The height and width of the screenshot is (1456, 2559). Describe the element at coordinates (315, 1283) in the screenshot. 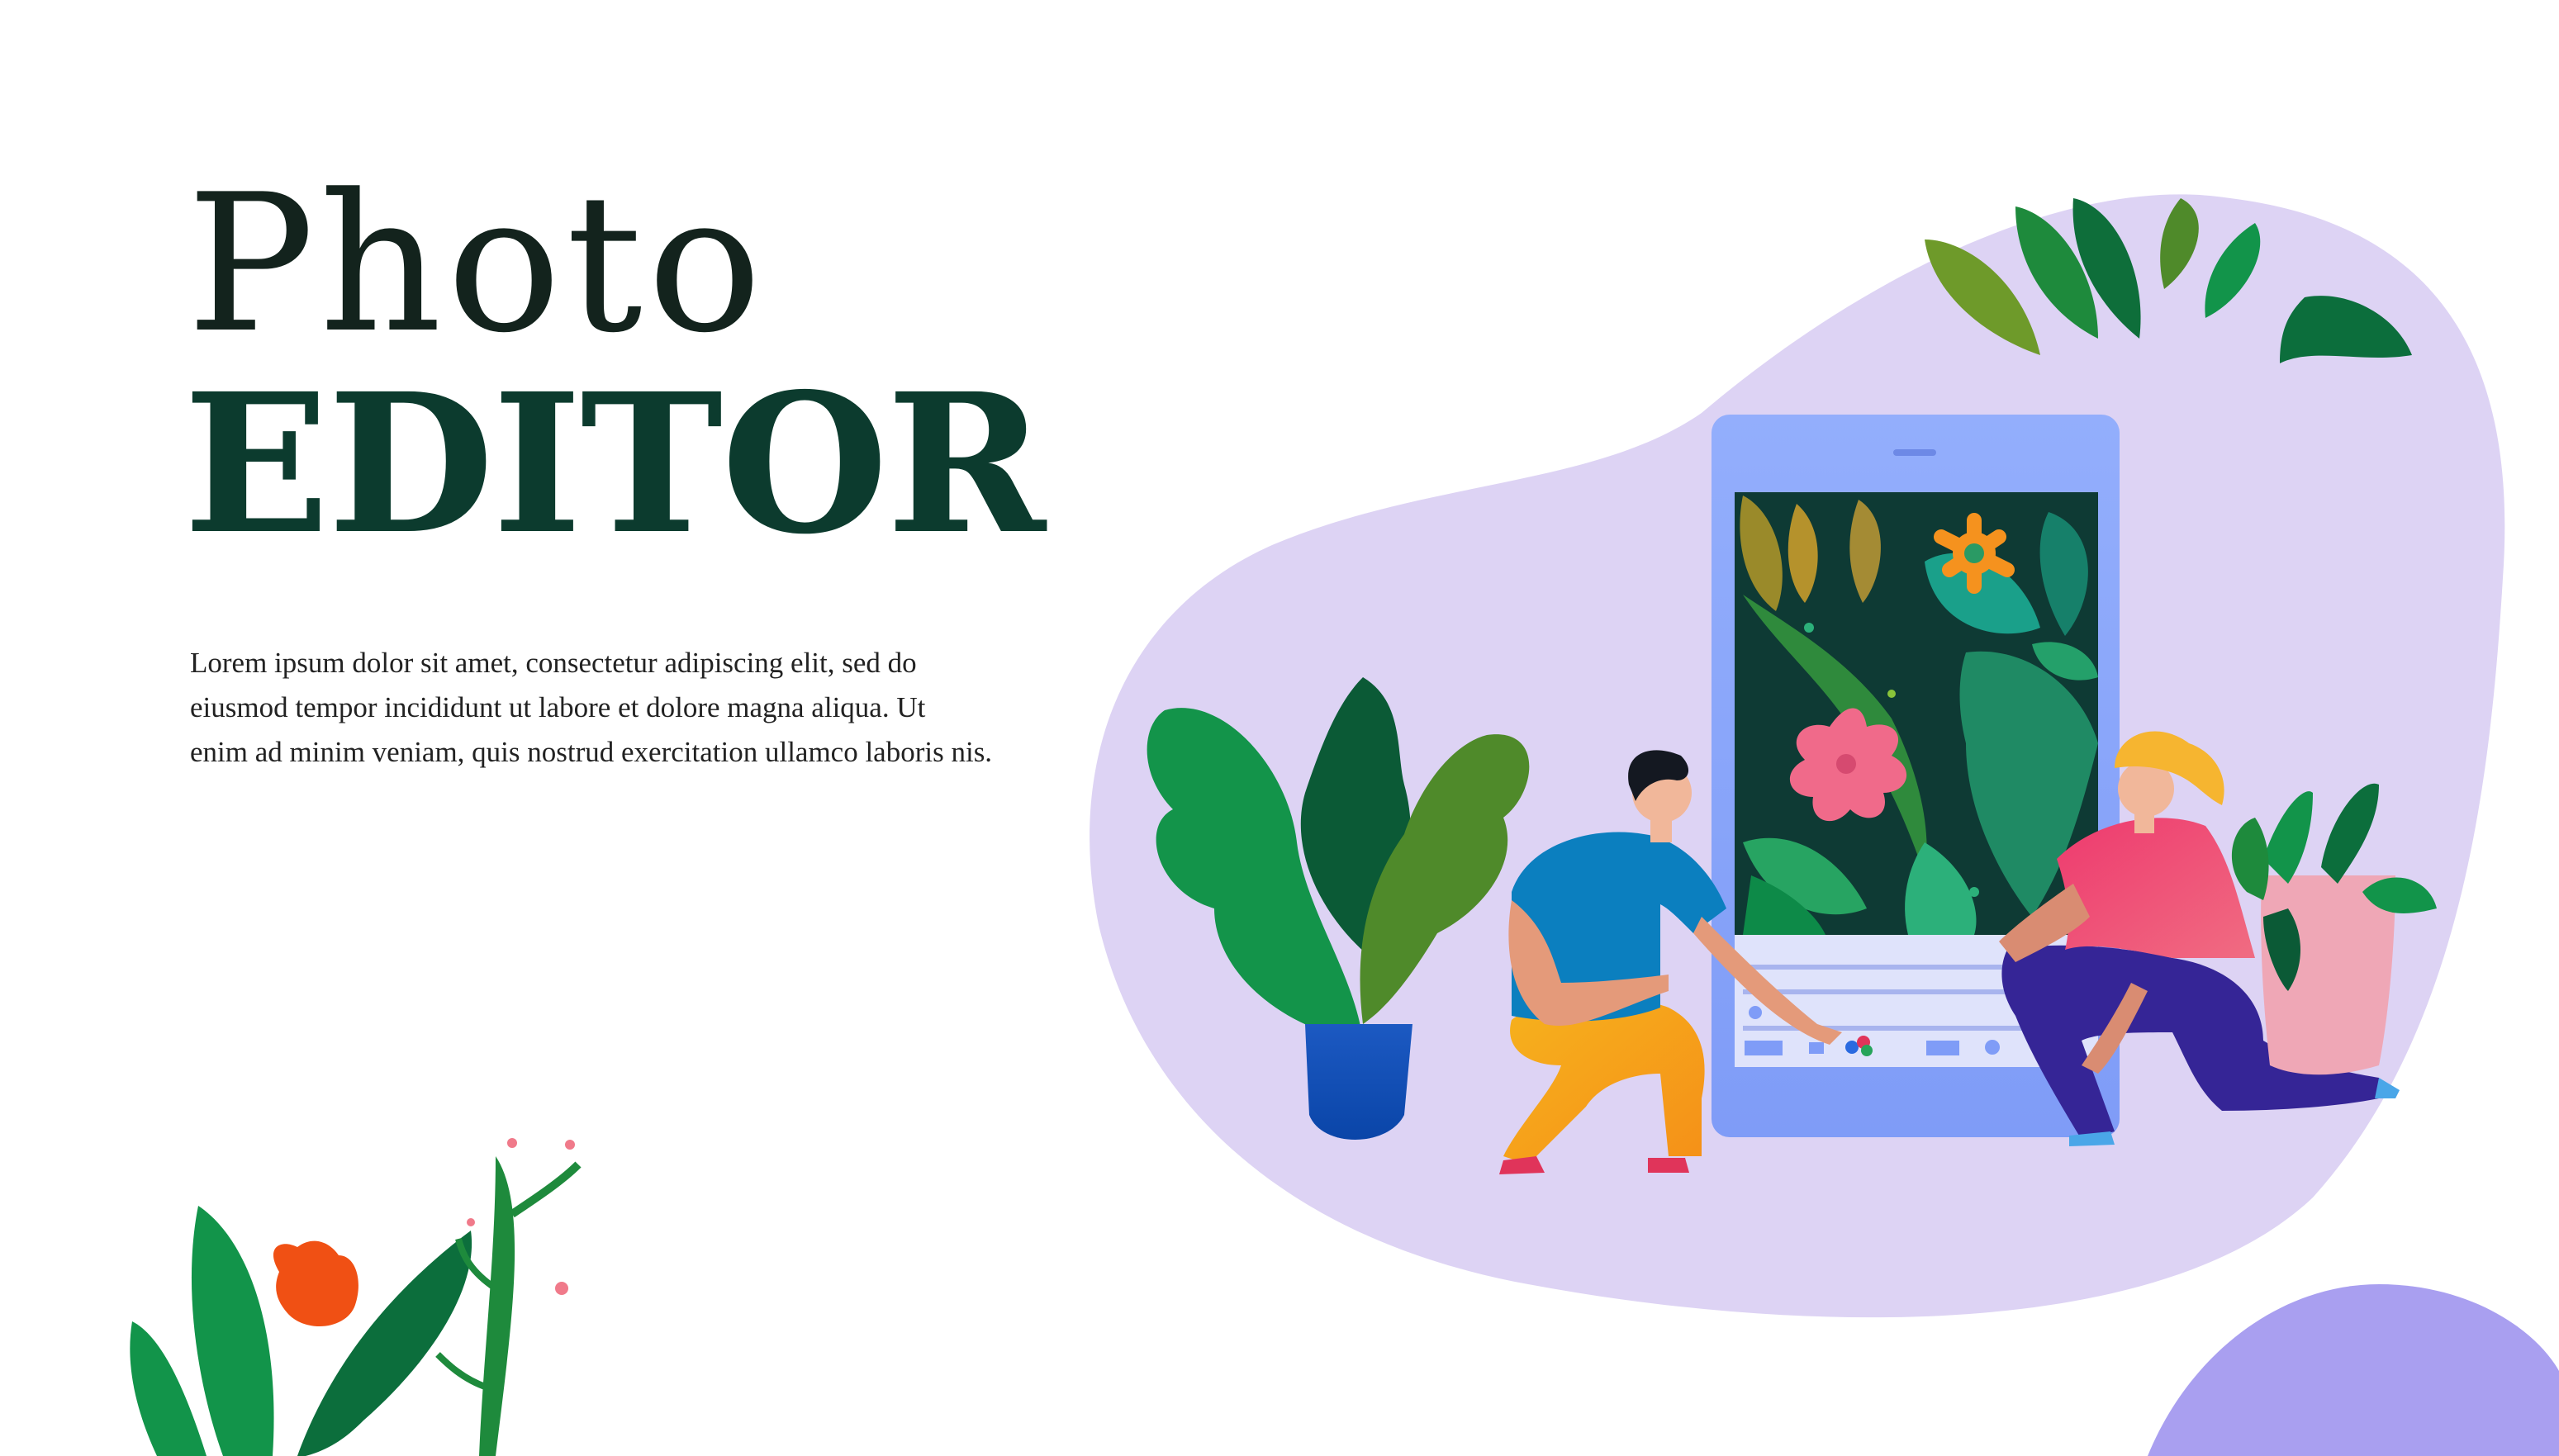

I see `flower-icon` at that location.